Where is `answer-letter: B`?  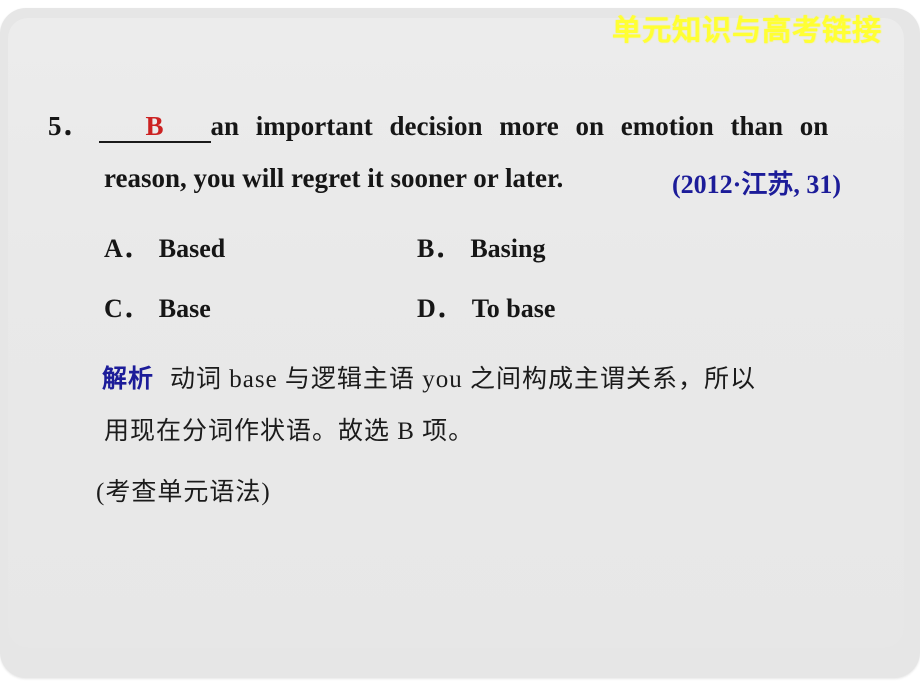 answer-letter: B is located at coordinates (154, 126).